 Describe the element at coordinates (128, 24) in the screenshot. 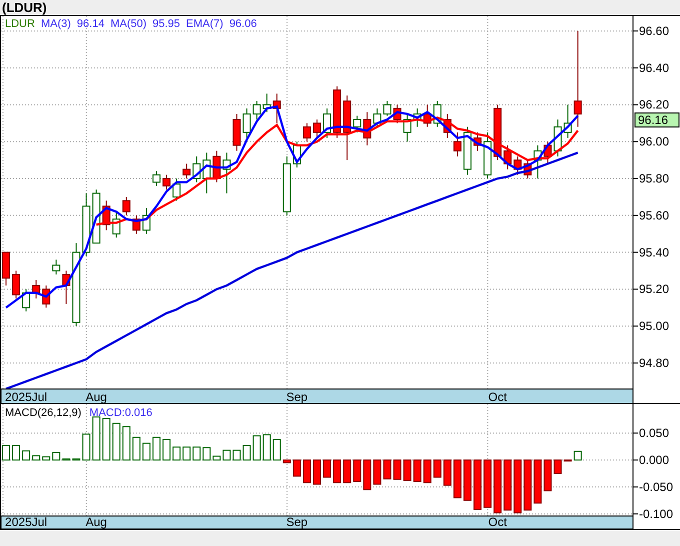

I see `indicator-label: MA(50)` at that location.